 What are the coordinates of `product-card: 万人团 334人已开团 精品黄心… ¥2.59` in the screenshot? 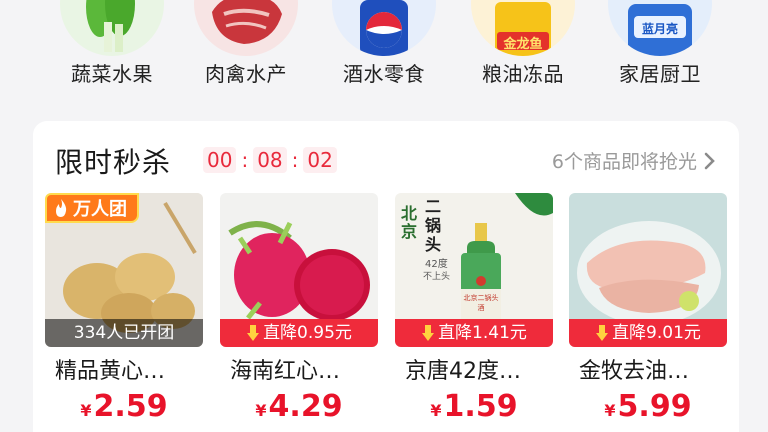 It's located at (124, 308).